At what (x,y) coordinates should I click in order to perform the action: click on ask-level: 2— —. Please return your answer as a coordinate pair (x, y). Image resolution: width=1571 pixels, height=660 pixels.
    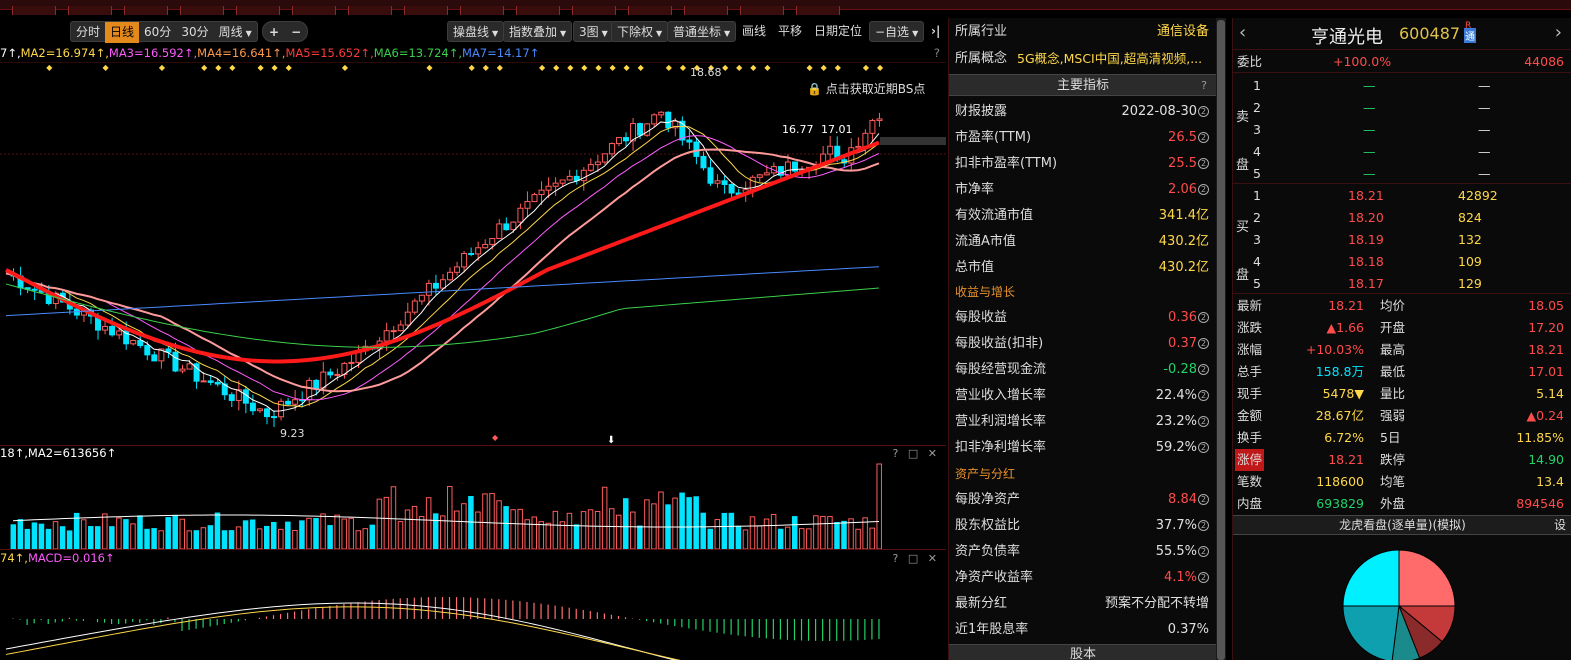
    Looking at the image, I should click on (1402, 108).